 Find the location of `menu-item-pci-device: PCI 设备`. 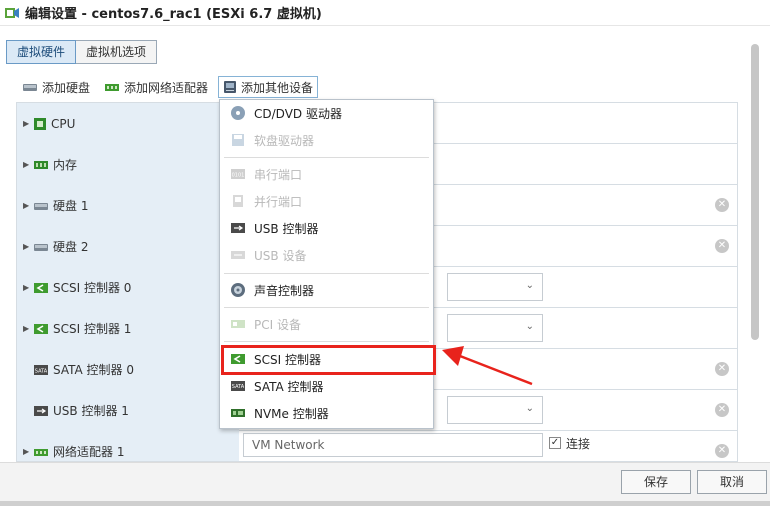

menu-item-pci-device: PCI 设备 is located at coordinates (326, 324).